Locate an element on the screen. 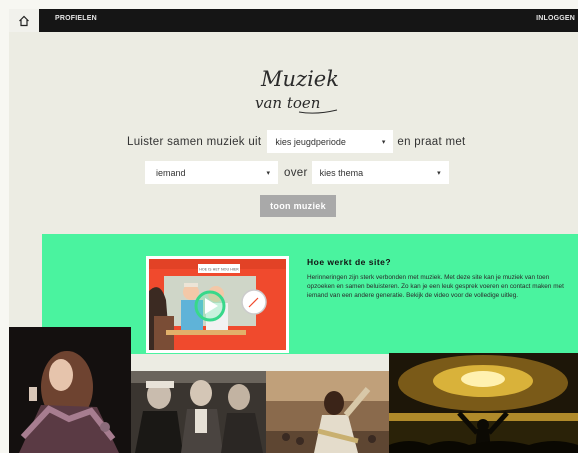 The height and width of the screenshot is (453, 578). video-thumbnail: HOE IS HET NOU HIER is located at coordinates (217, 304).